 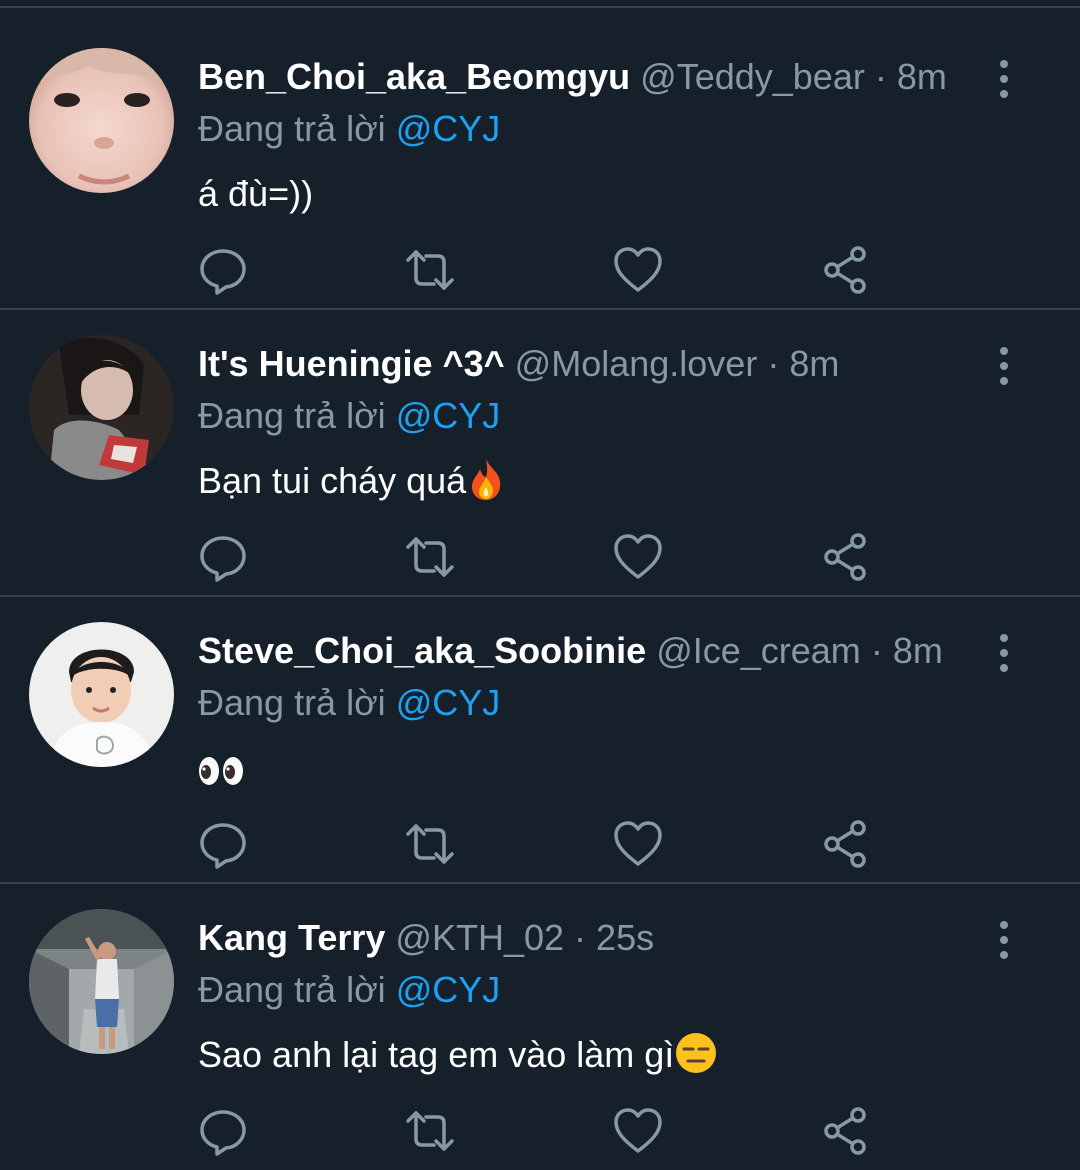 What do you see at coordinates (422, 650) in the screenshot?
I see `display-name: Steve_Choi_aka_Soobinie` at bounding box center [422, 650].